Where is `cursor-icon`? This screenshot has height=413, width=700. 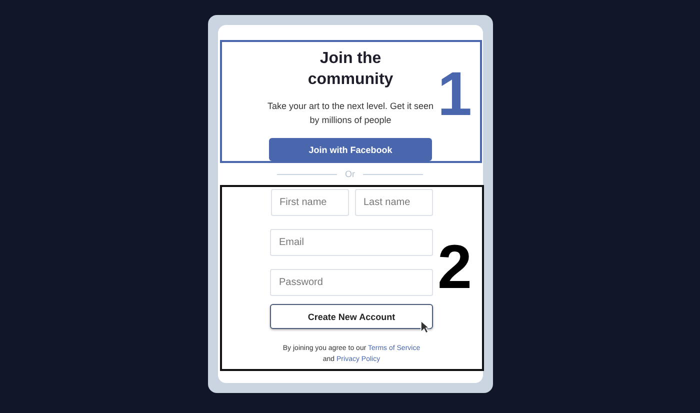 cursor-icon is located at coordinates (425, 327).